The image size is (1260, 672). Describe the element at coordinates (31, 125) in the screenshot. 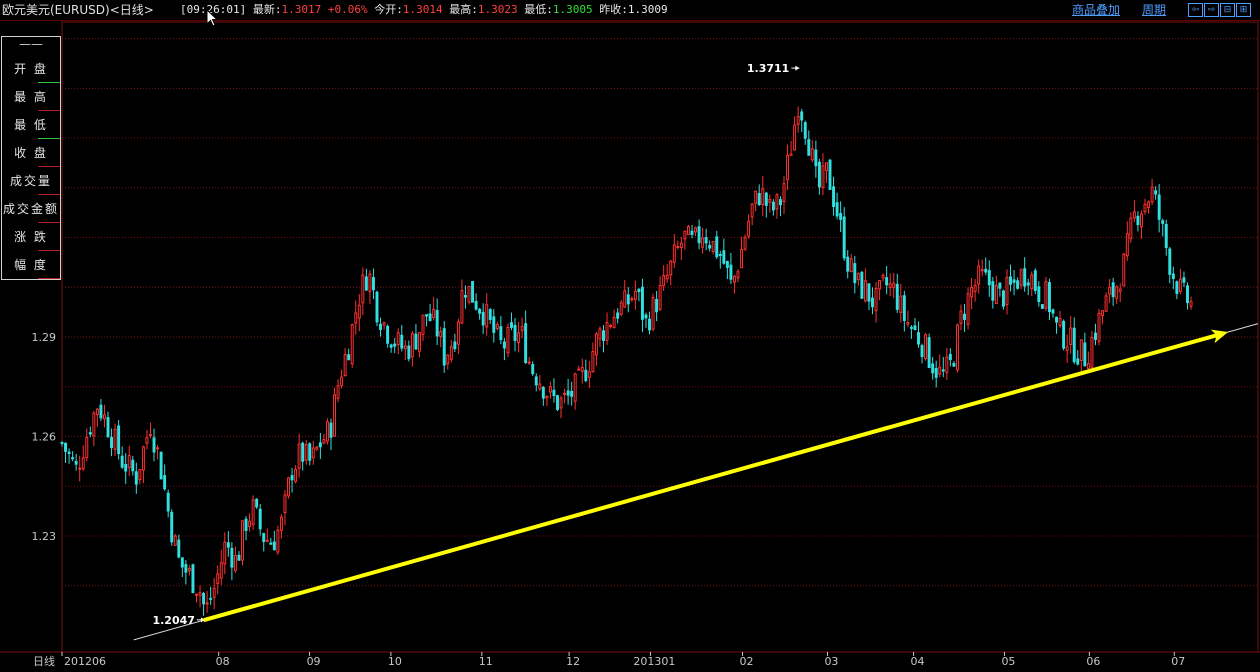

I see `legend-low-label: 最 低` at that location.